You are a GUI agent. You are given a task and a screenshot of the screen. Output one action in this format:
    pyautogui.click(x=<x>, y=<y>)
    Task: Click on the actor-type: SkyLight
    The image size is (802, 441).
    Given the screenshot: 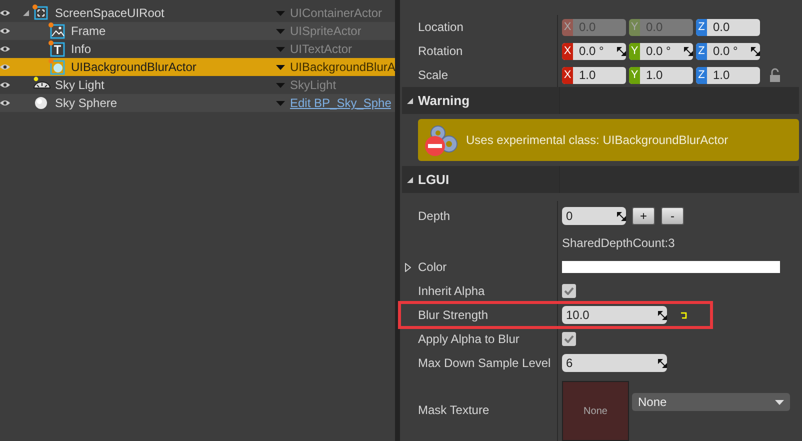 What is the action you would take?
    pyautogui.click(x=313, y=85)
    